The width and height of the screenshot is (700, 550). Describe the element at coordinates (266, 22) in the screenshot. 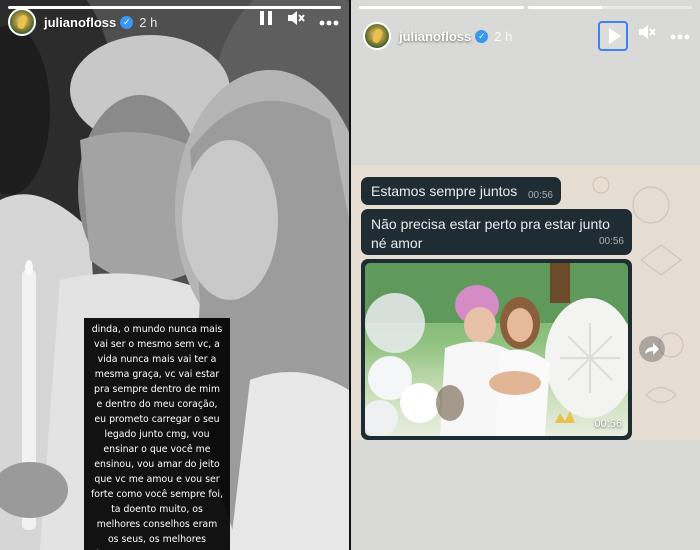

I see `pause-icon` at that location.